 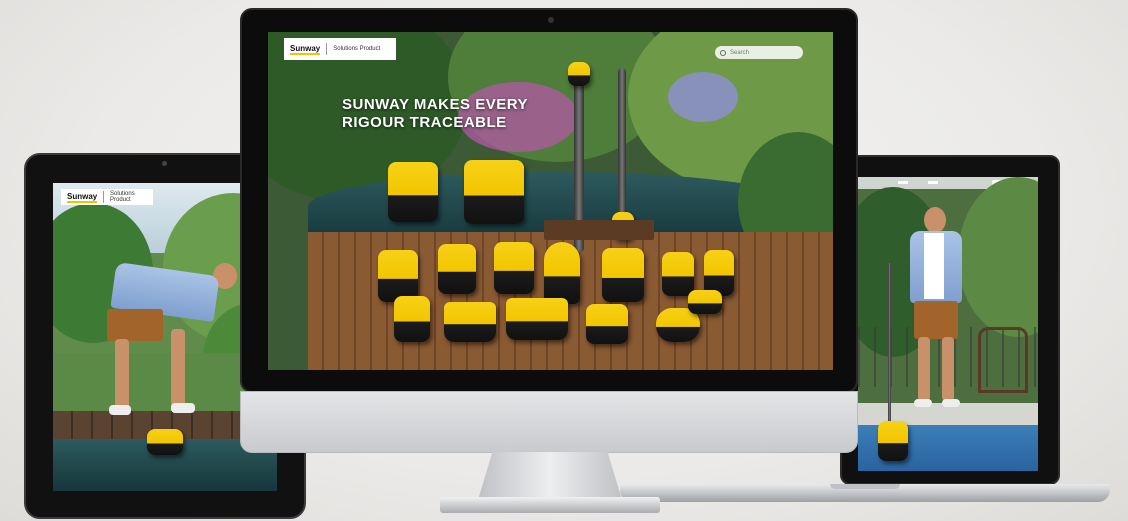 What do you see at coordinates (759, 52) in the screenshot?
I see `search-input: Search` at bounding box center [759, 52].